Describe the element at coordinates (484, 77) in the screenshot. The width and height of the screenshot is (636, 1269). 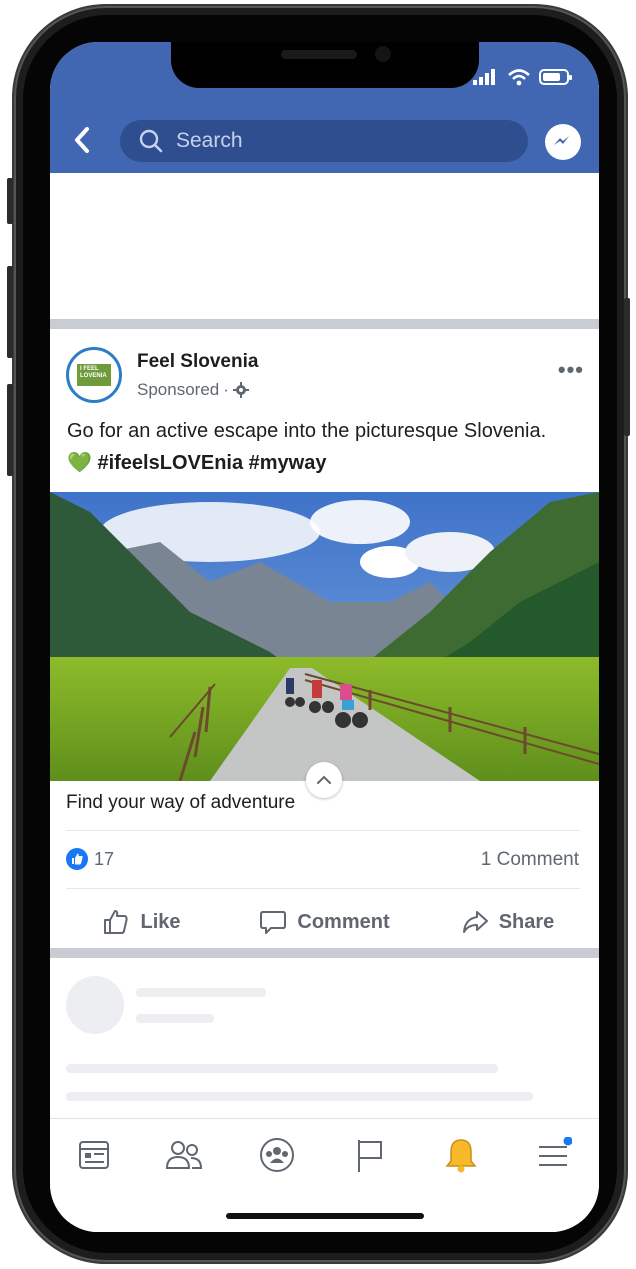
I see `signal-icon` at that location.